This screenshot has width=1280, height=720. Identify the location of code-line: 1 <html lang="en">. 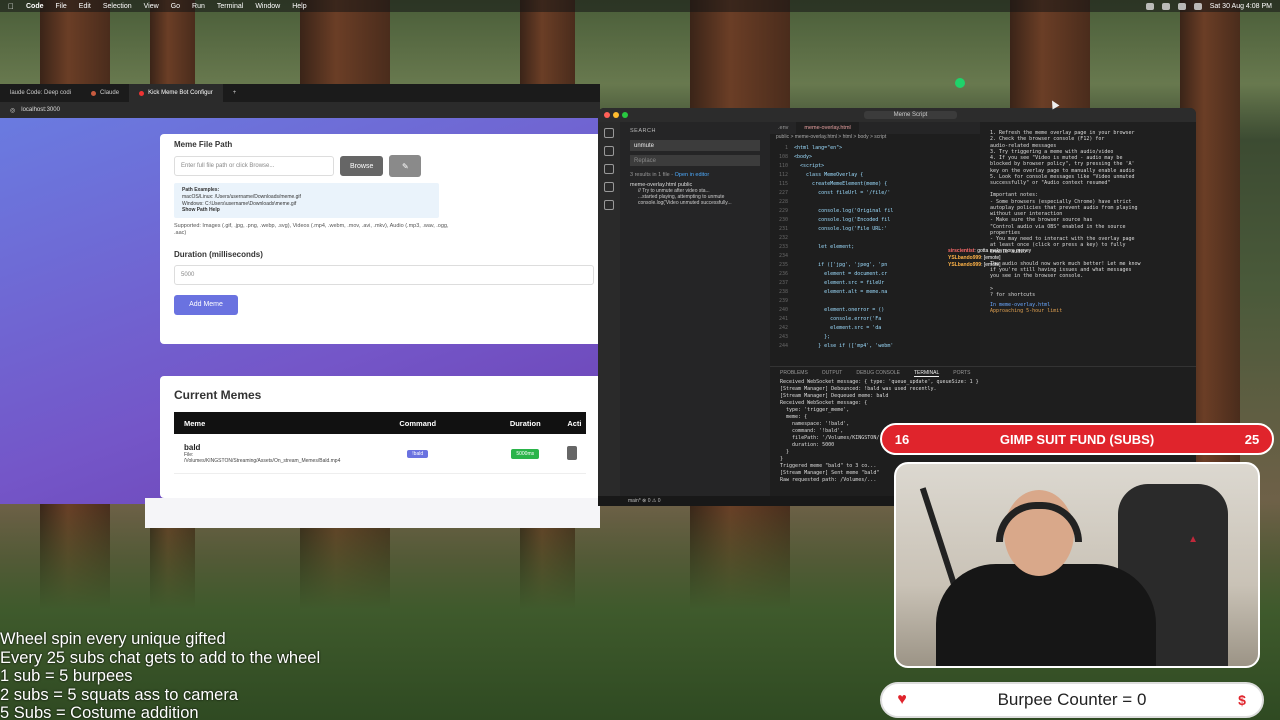
(875, 147).